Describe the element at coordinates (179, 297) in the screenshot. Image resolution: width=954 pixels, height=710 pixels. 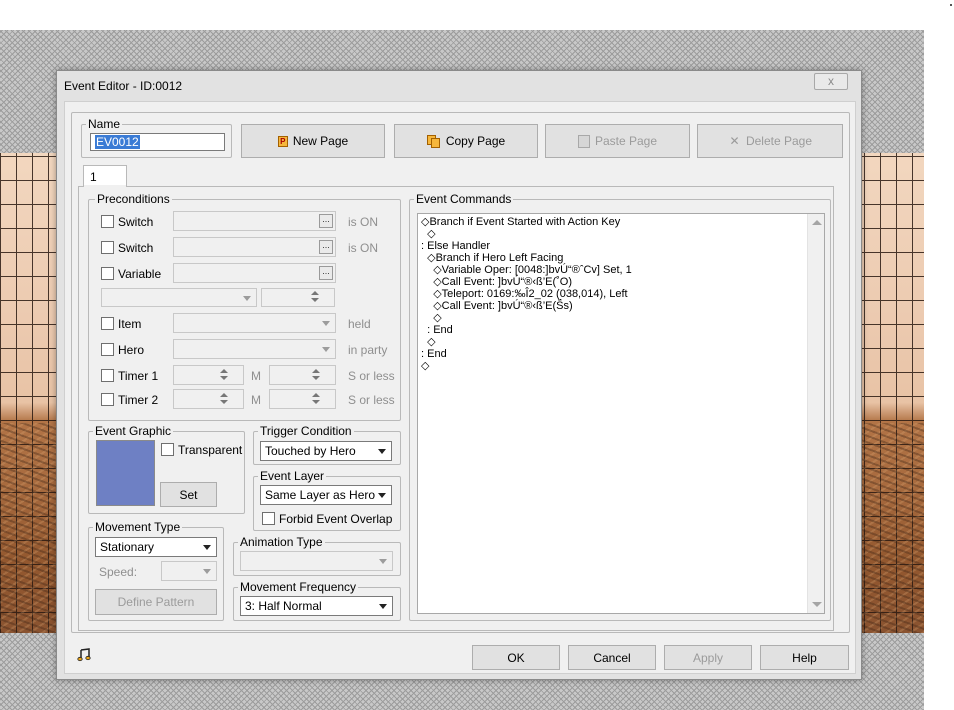
I see `variable-operator-select` at that location.